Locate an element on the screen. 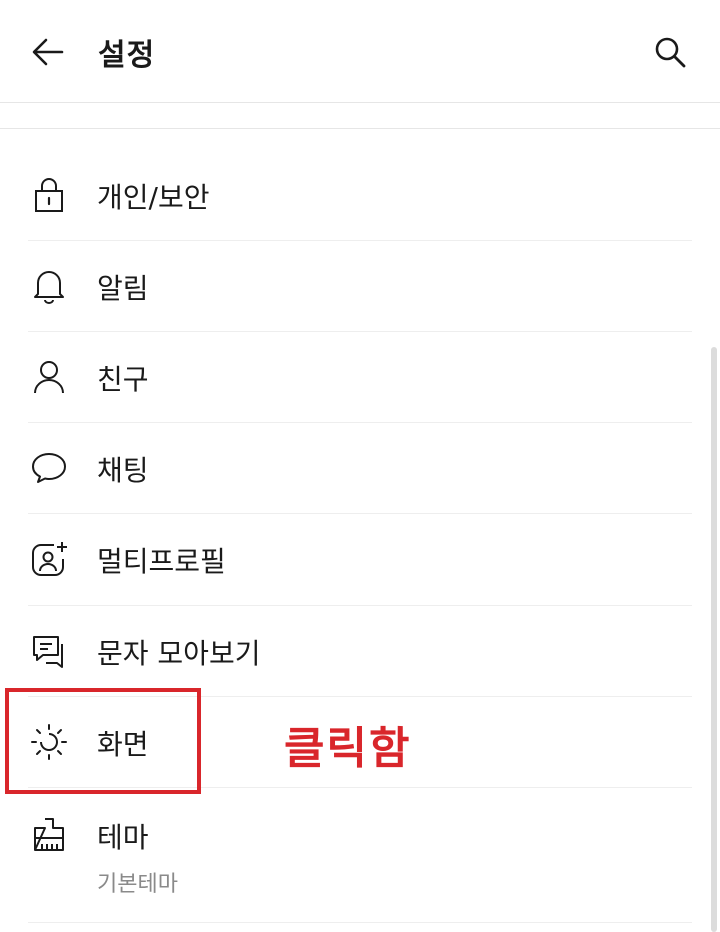 This screenshot has width=720, height=932. bell-icon is located at coordinates (49, 286).